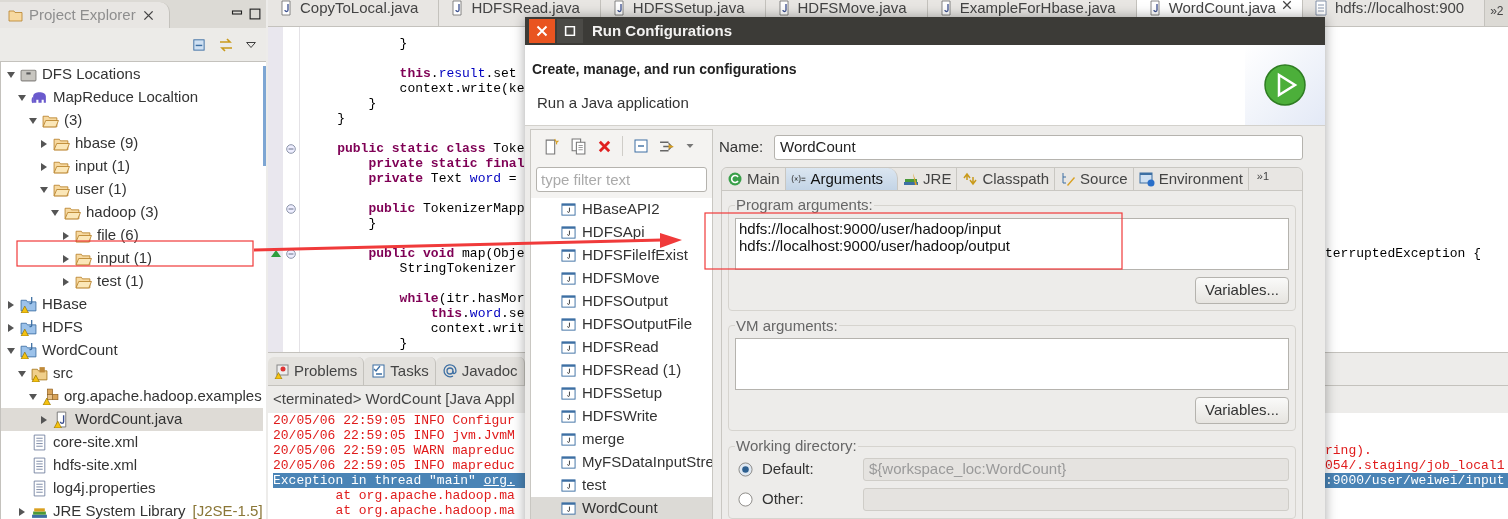 This screenshot has height=519, width=1508. I want to click on tree-item: log4j.properties, so click(132, 488).